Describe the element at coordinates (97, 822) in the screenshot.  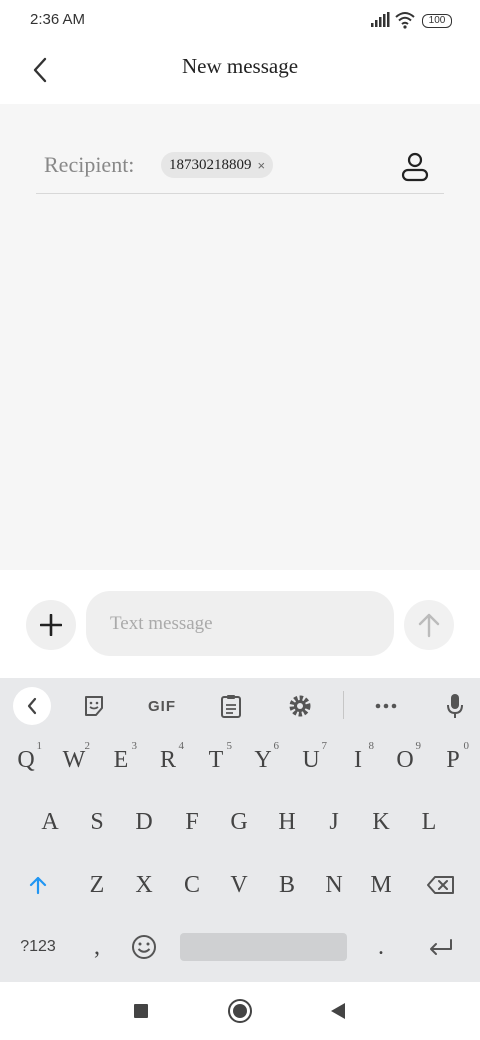
I see `key-s: S` at that location.